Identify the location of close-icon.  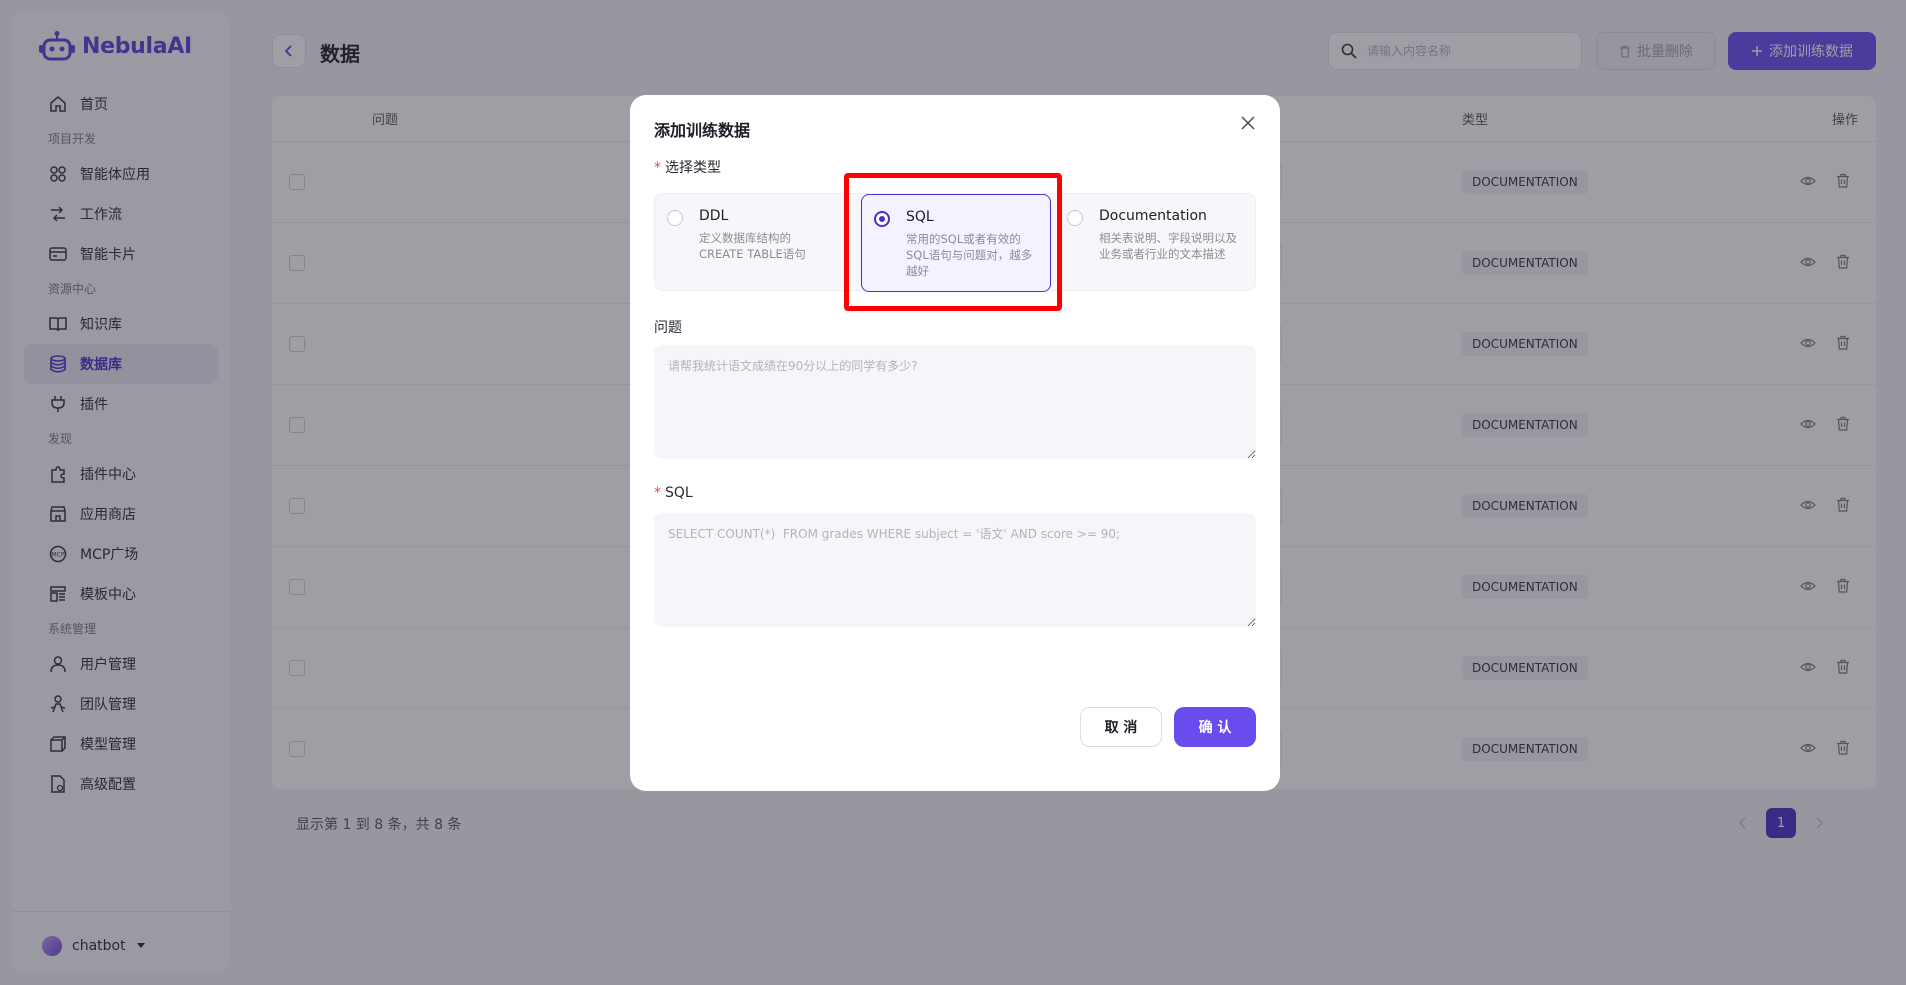
(1248, 123).